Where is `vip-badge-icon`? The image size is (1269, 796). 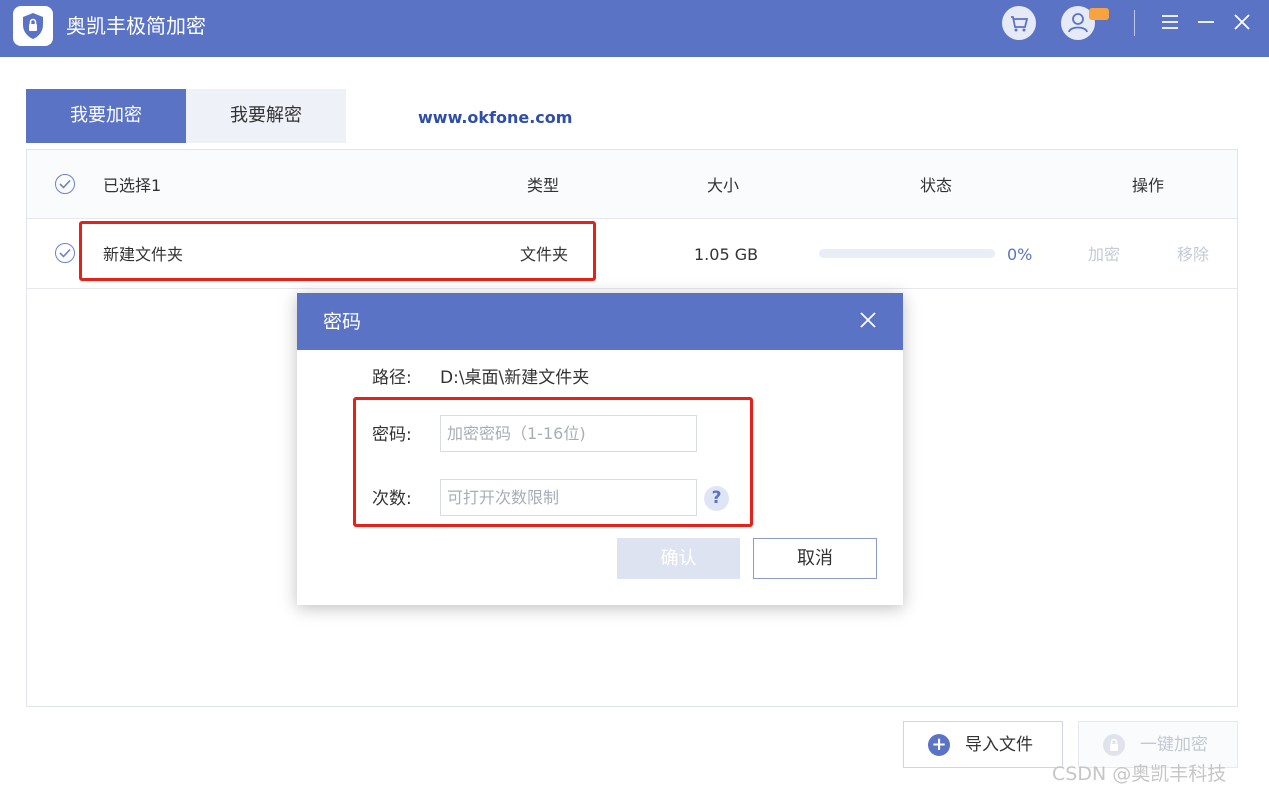
vip-badge-icon is located at coordinates (1099, 14).